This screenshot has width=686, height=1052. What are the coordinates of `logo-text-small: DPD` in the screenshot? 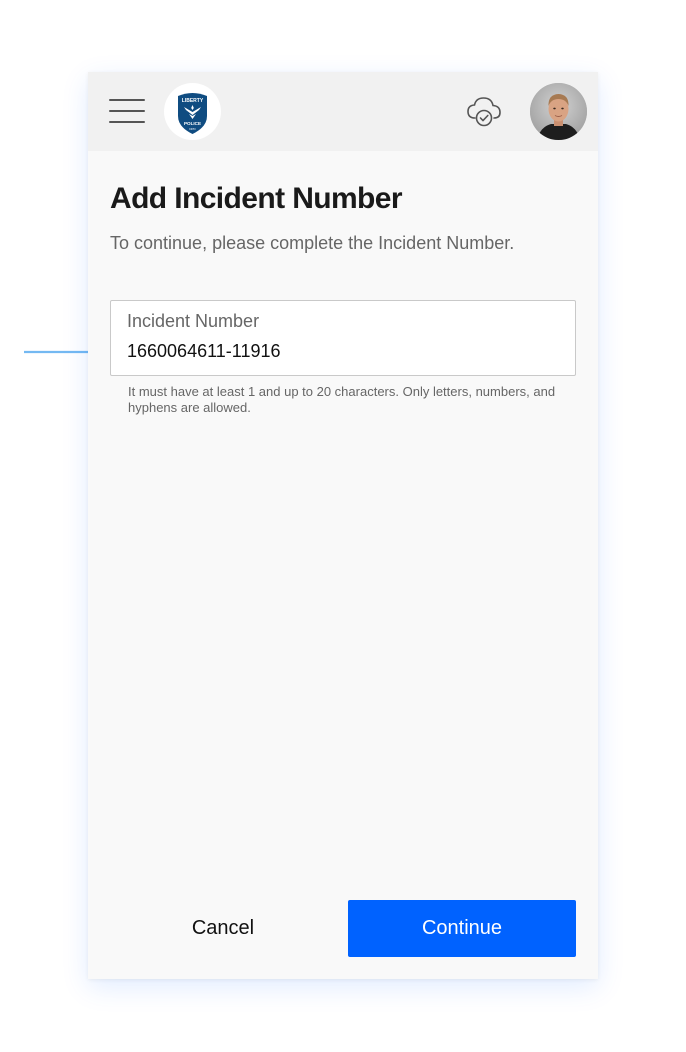 It's located at (192, 129).